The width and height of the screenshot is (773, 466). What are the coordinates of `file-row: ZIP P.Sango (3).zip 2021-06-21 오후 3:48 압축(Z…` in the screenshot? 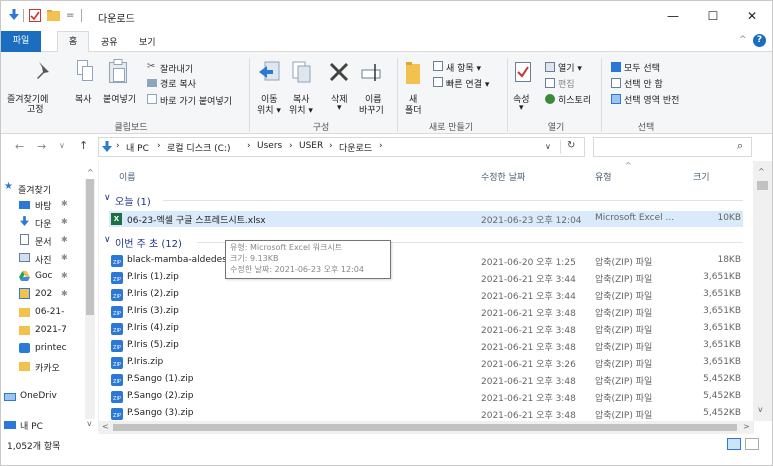 It's located at (426, 414).